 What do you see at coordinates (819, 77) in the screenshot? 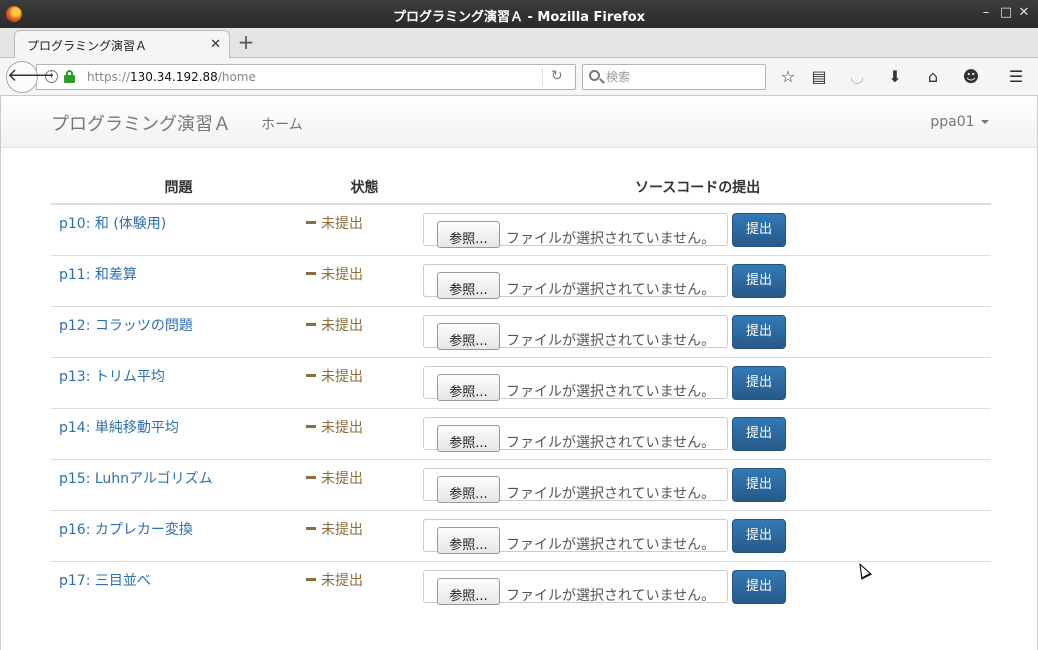
I see `reading-list-icon: ▤` at bounding box center [819, 77].